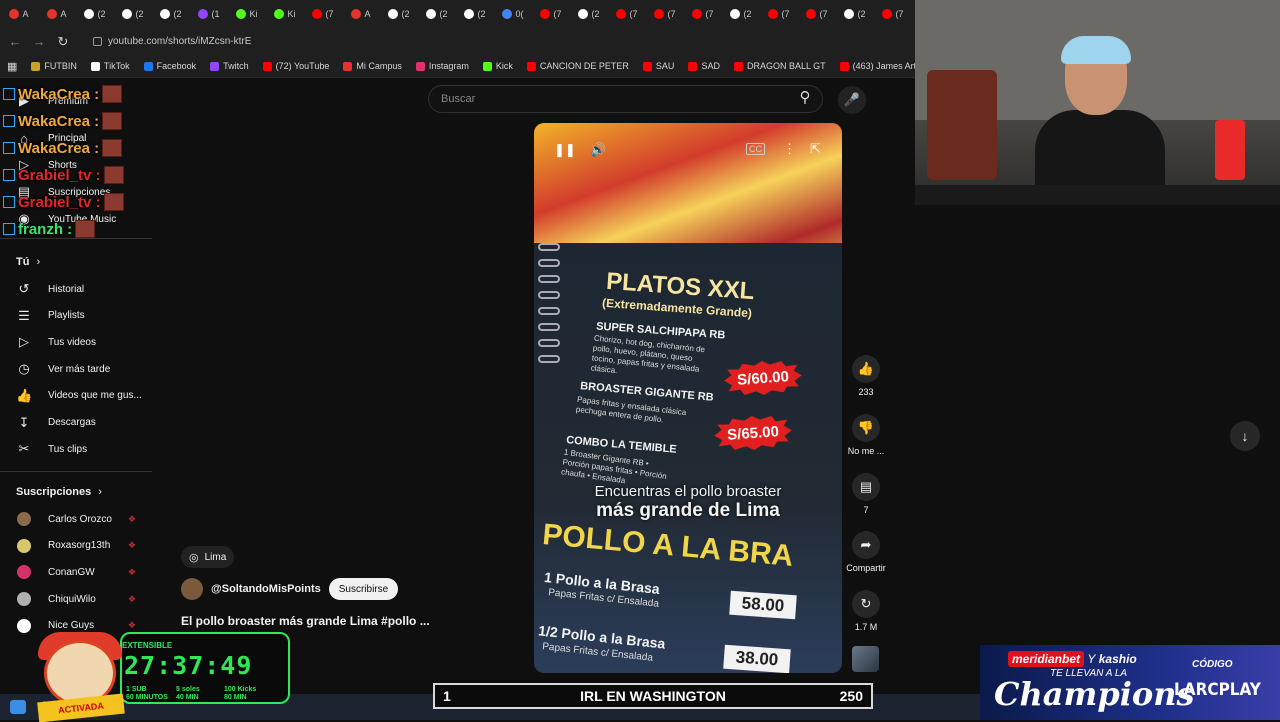 This screenshot has height=722, width=1280. What do you see at coordinates (75, 342) in the screenshot?
I see `sidebar-item: ▷ Tus videos` at bounding box center [75, 342].